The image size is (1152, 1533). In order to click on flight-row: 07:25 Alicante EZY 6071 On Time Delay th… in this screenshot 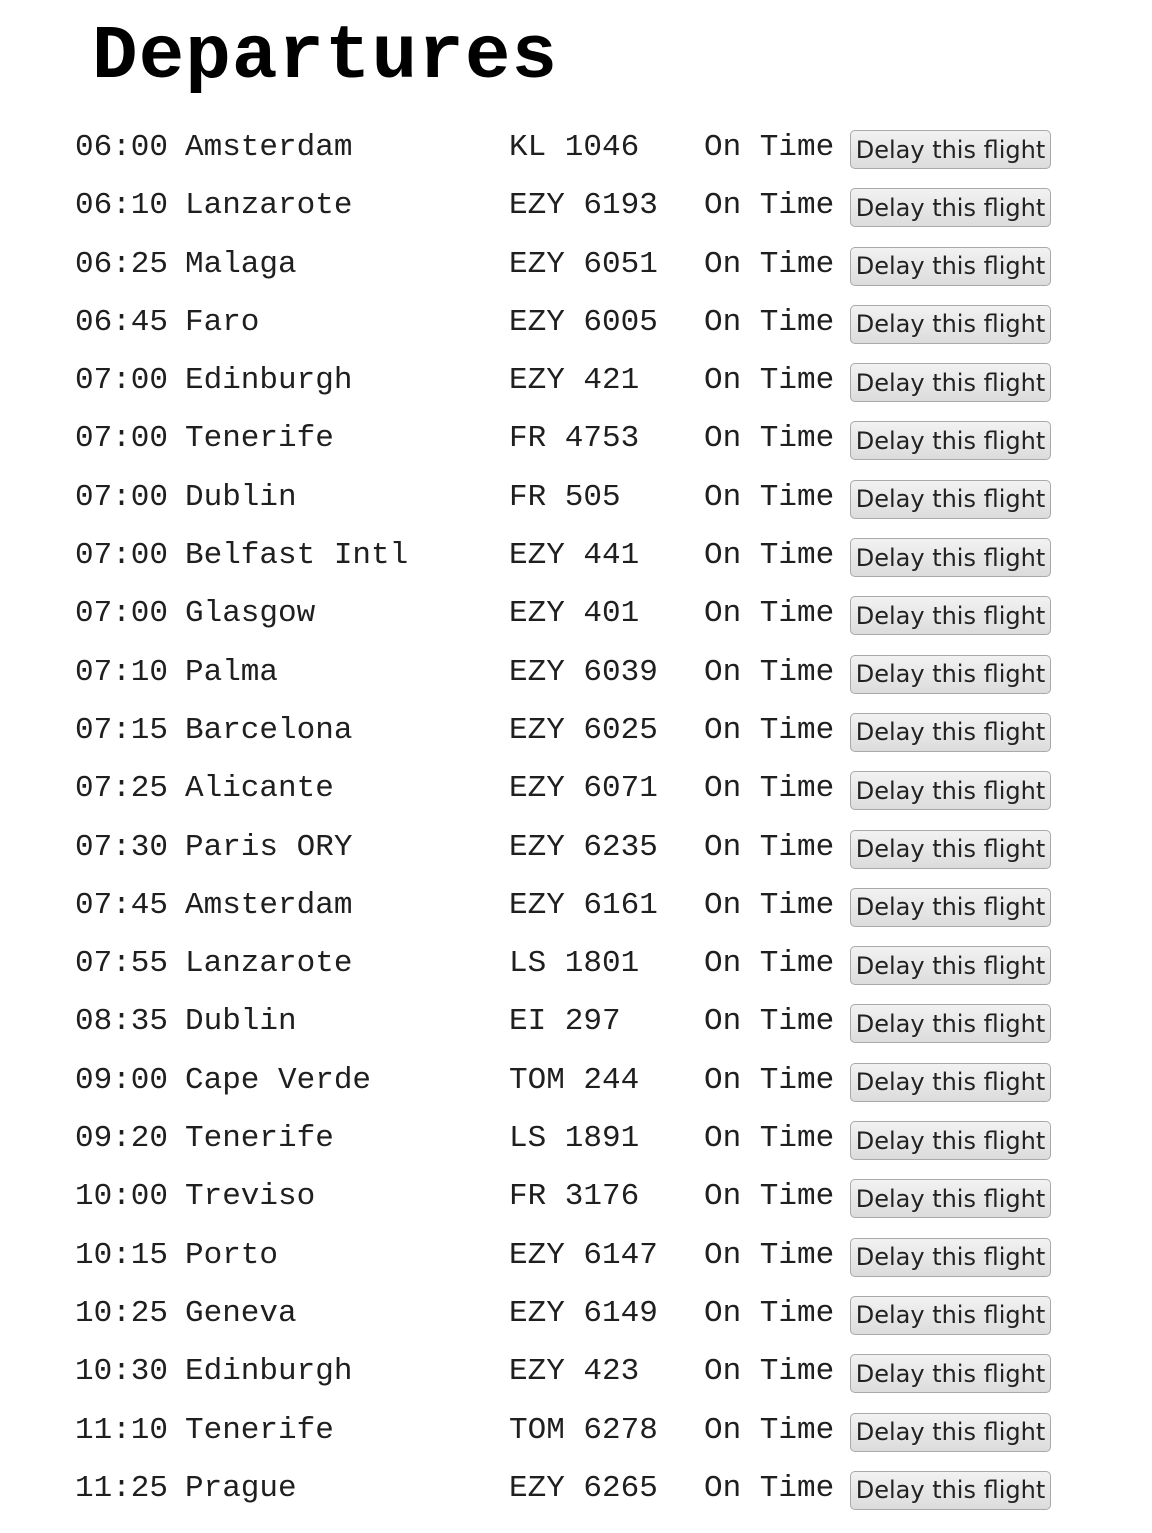, I will do `click(575, 788)`.